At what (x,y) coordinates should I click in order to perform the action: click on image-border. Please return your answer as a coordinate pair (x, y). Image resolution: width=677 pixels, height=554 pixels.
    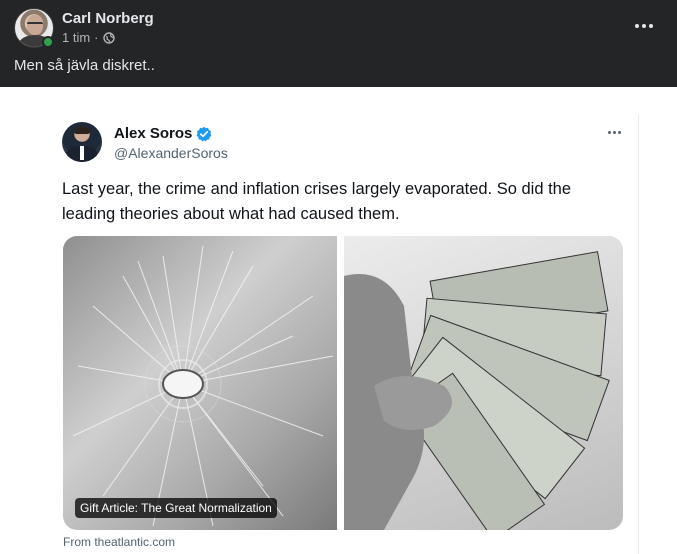
    Looking at the image, I should click on (638, 334).